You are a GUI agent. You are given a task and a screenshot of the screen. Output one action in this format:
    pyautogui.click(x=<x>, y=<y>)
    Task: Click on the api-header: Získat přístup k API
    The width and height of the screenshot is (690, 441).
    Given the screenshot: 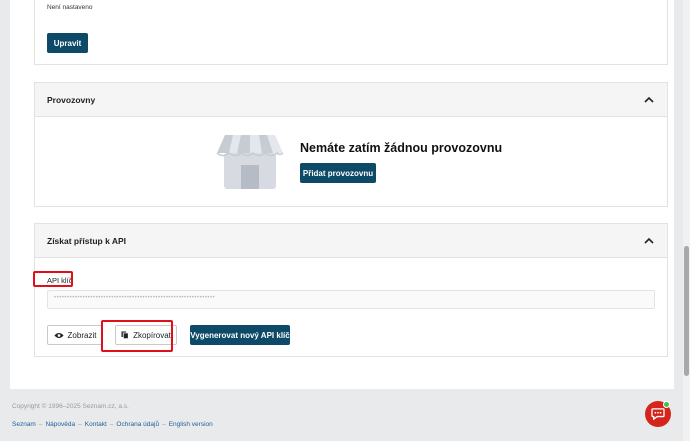 What is the action you would take?
    pyautogui.click(x=351, y=241)
    